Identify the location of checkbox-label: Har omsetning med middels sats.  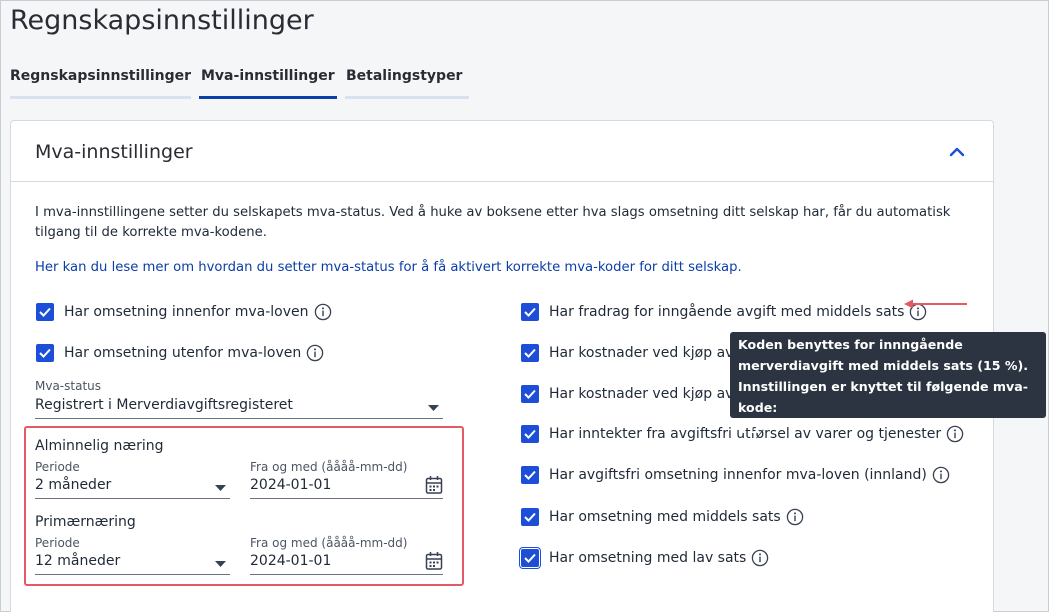
(665, 517).